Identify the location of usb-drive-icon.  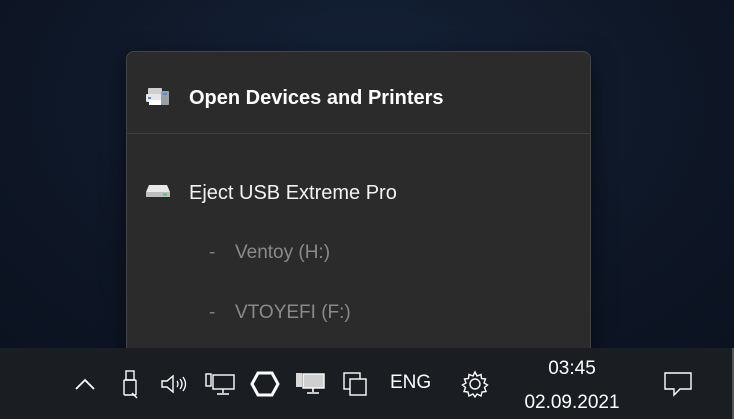
(158, 193).